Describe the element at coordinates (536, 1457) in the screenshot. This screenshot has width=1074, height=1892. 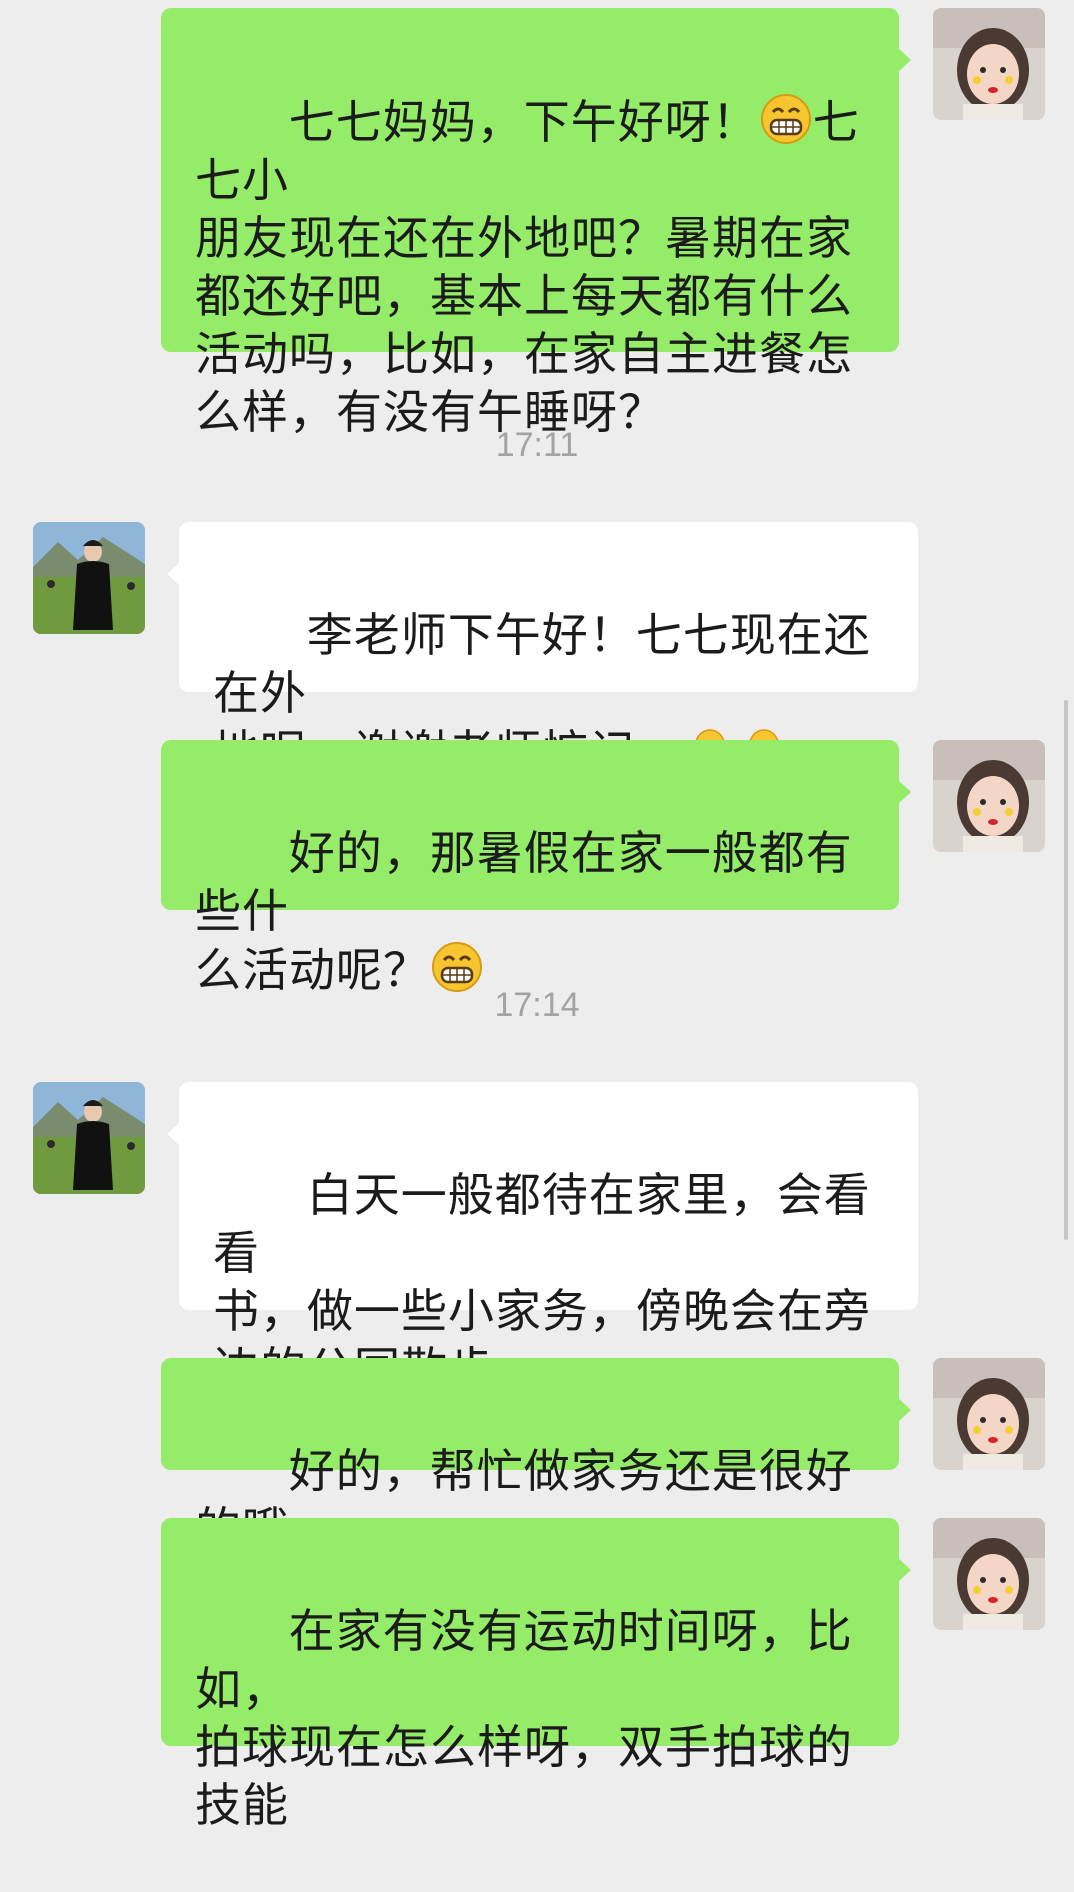
I see `message-bubble-sent: 好的，帮忙做家务还是很好的哦` at that location.